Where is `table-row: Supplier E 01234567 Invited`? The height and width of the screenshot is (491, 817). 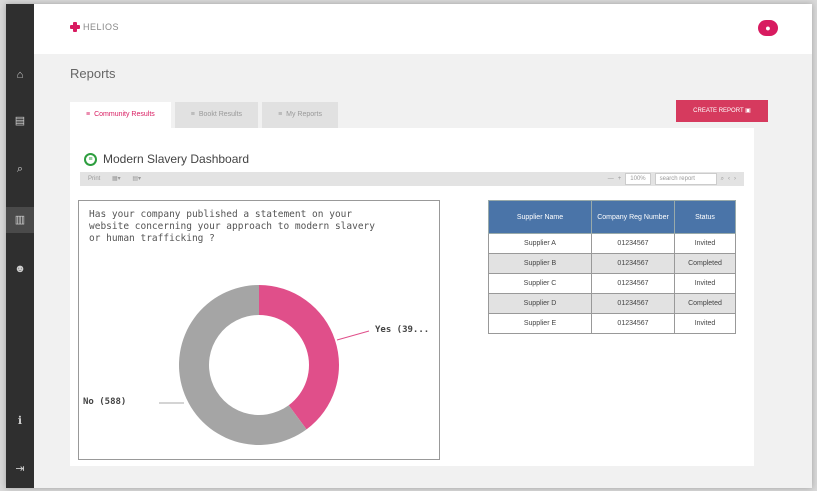 table-row: Supplier E 01234567 Invited is located at coordinates (612, 323).